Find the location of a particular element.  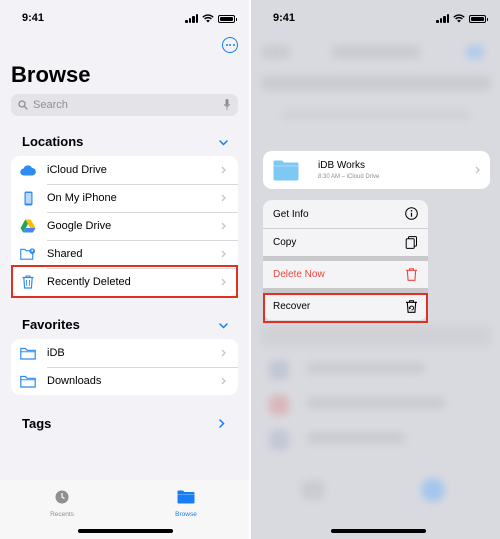

highlight-box-recently-deleted is located at coordinates (124, 281).